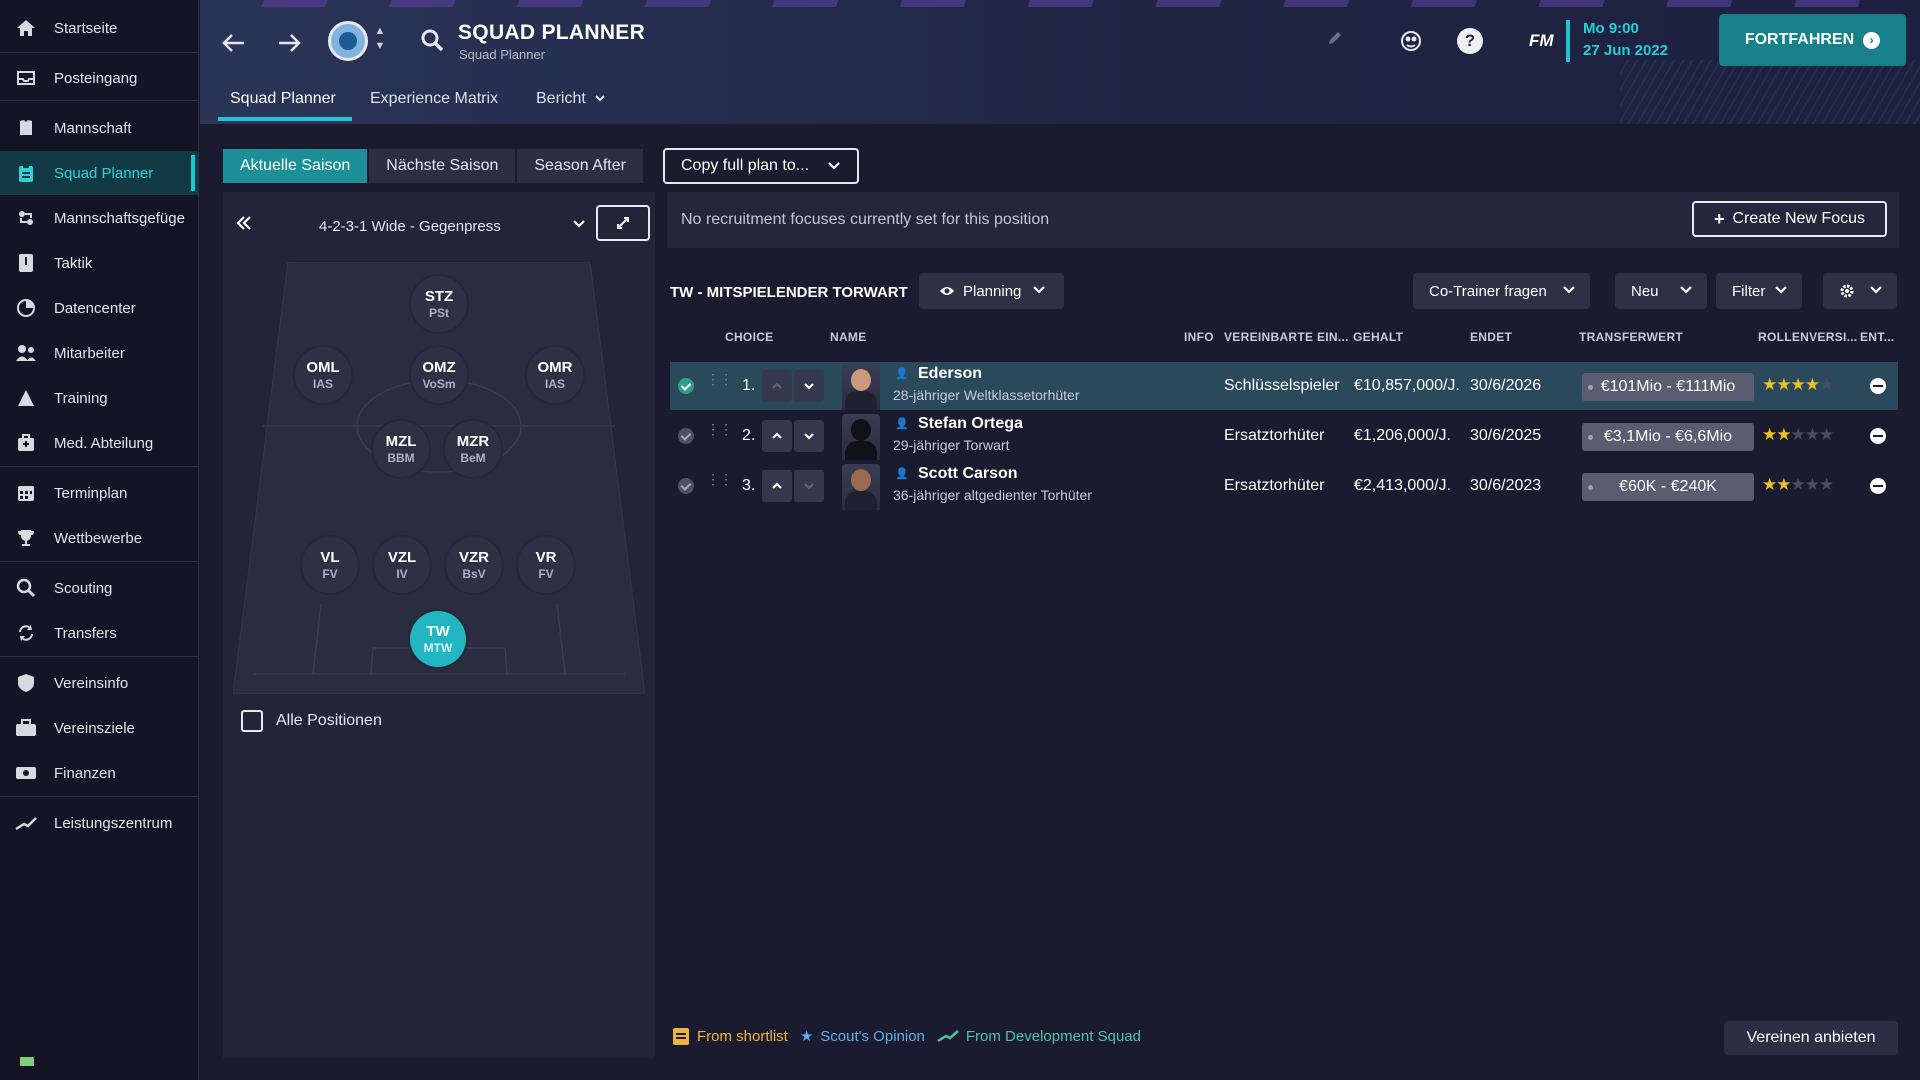 The width and height of the screenshot is (1920, 1080). What do you see at coordinates (1759, 291) in the screenshot?
I see `filter-dropdown: Filter` at bounding box center [1759, 291].